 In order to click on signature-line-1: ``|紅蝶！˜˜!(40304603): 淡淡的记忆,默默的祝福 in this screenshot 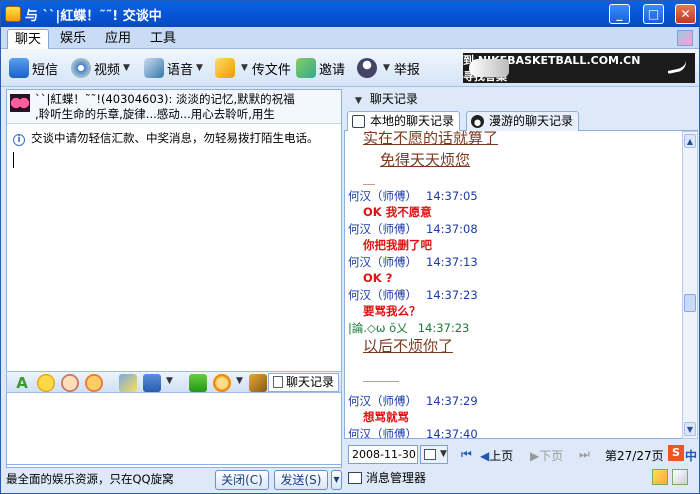, I will do `click(165, 99)`.